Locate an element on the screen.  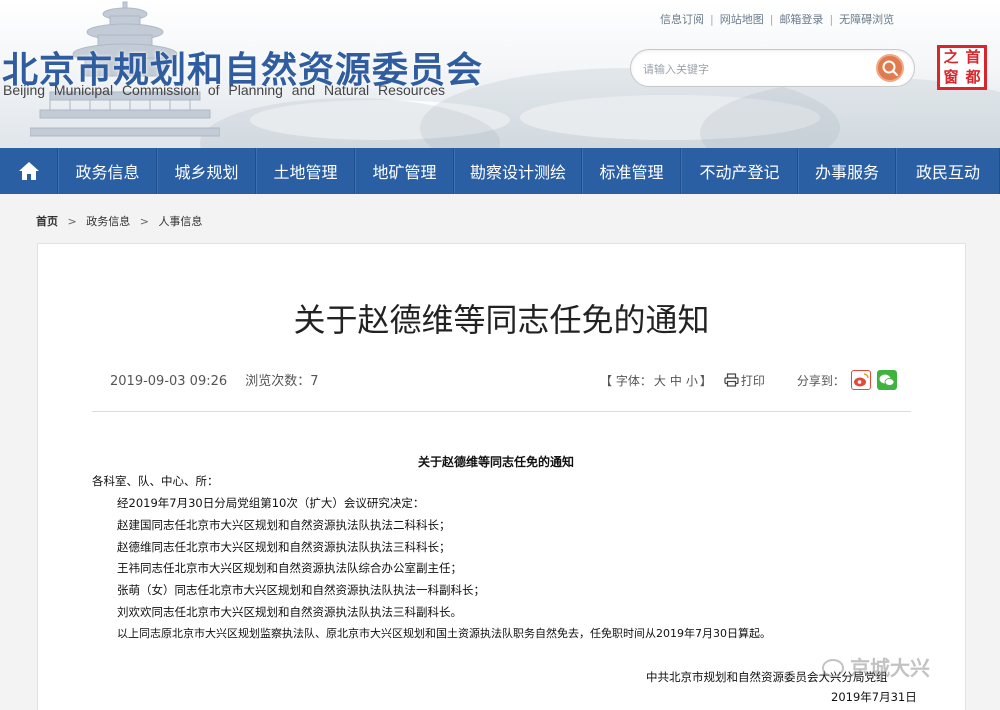
sitemap-link: 网站地图 is located at coordinates (742, 19).